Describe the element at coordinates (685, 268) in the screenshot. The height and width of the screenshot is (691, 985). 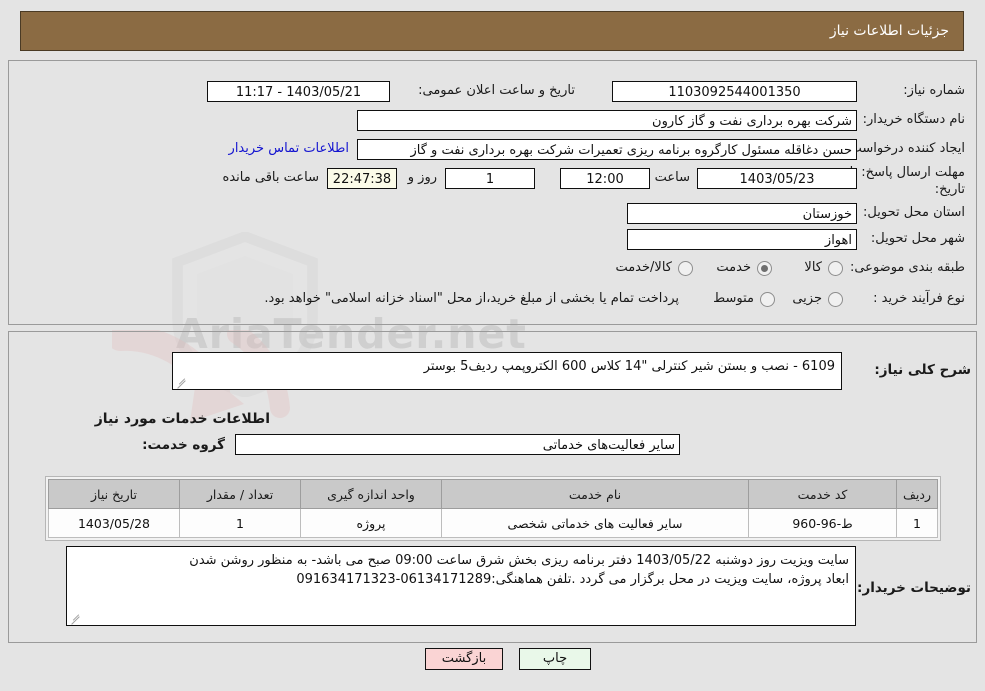
I see `radio-category-kala-khedmat` at that location.